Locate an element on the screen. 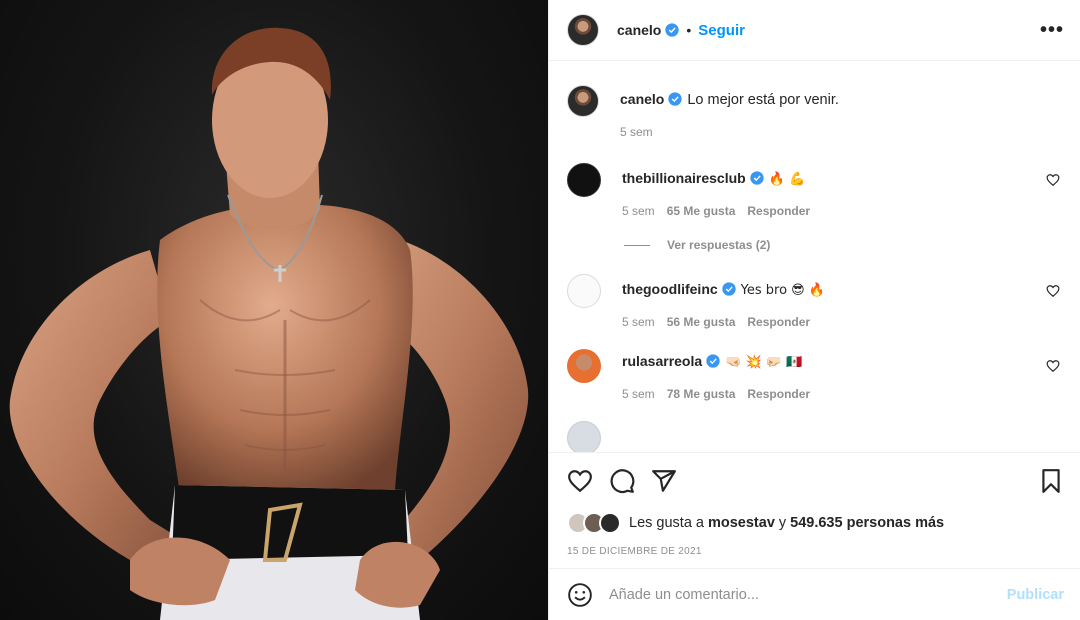 The image size is (1080, 620). share-icon is located at coordinates (664, 481).